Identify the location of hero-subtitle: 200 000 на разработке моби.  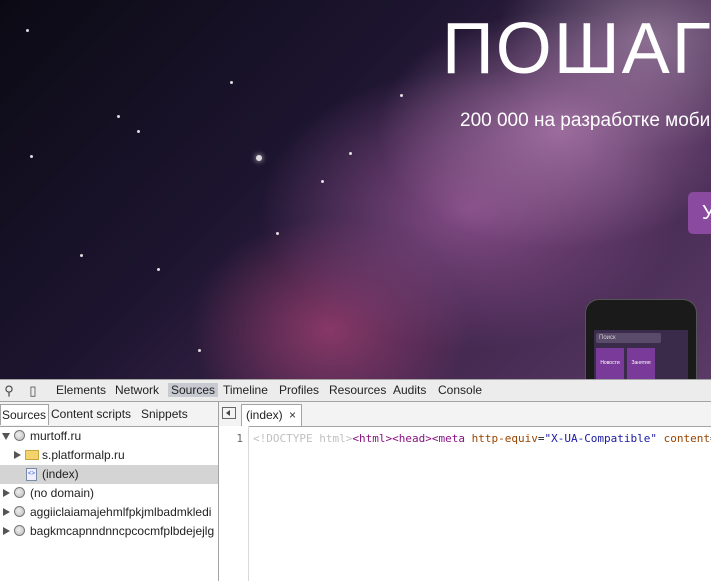
(585, 120).